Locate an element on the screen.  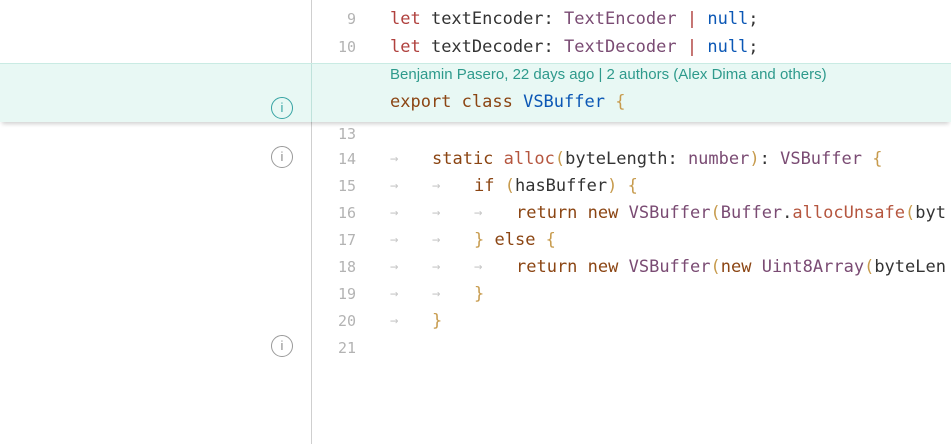
line-number: 10 is located at coordinates (346, 47).